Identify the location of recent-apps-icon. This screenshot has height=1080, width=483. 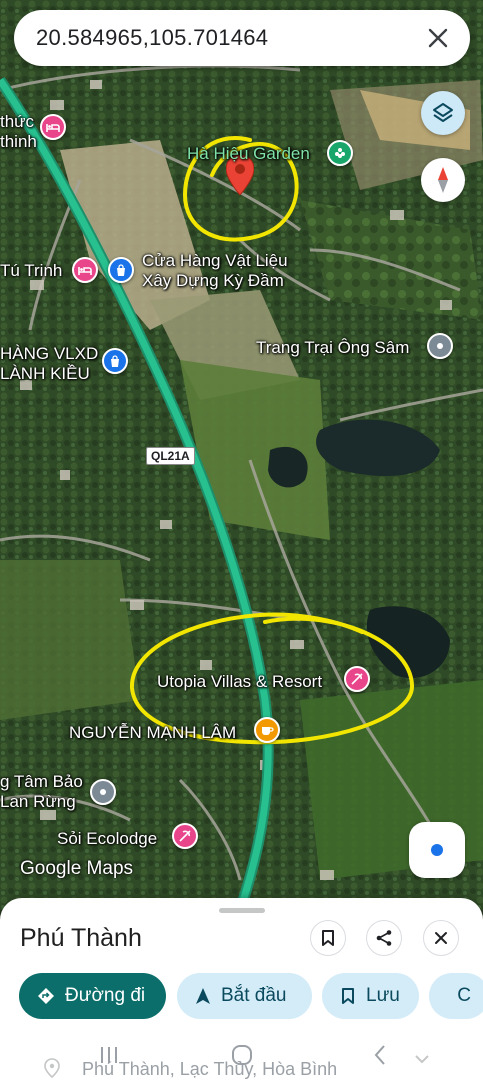
(109, 1055).